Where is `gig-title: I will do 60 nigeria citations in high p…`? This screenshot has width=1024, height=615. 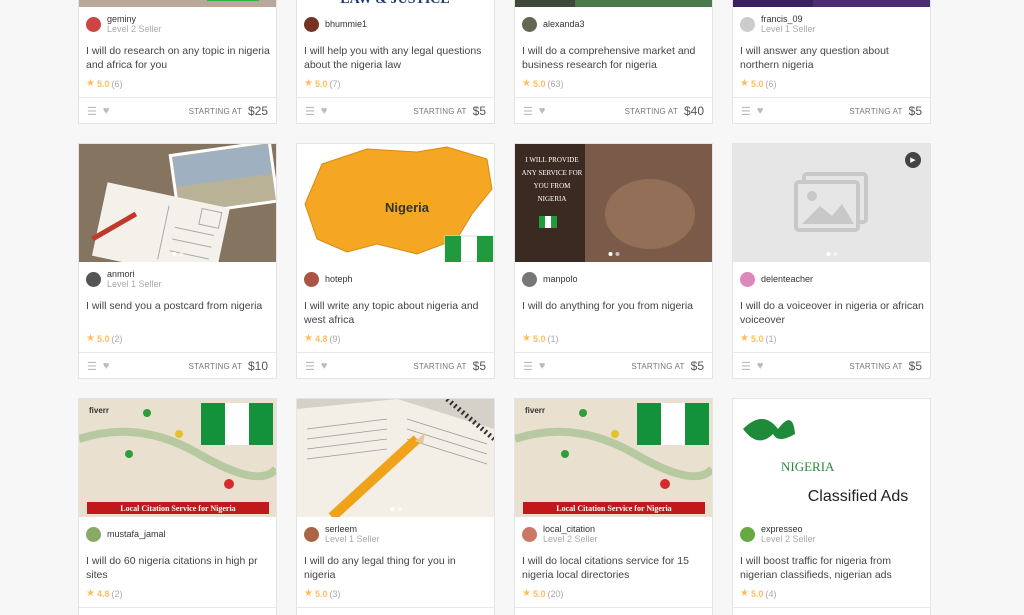
gig-title: I will do 60 nigeria citations in high p… is located at coordinates (179, 568).